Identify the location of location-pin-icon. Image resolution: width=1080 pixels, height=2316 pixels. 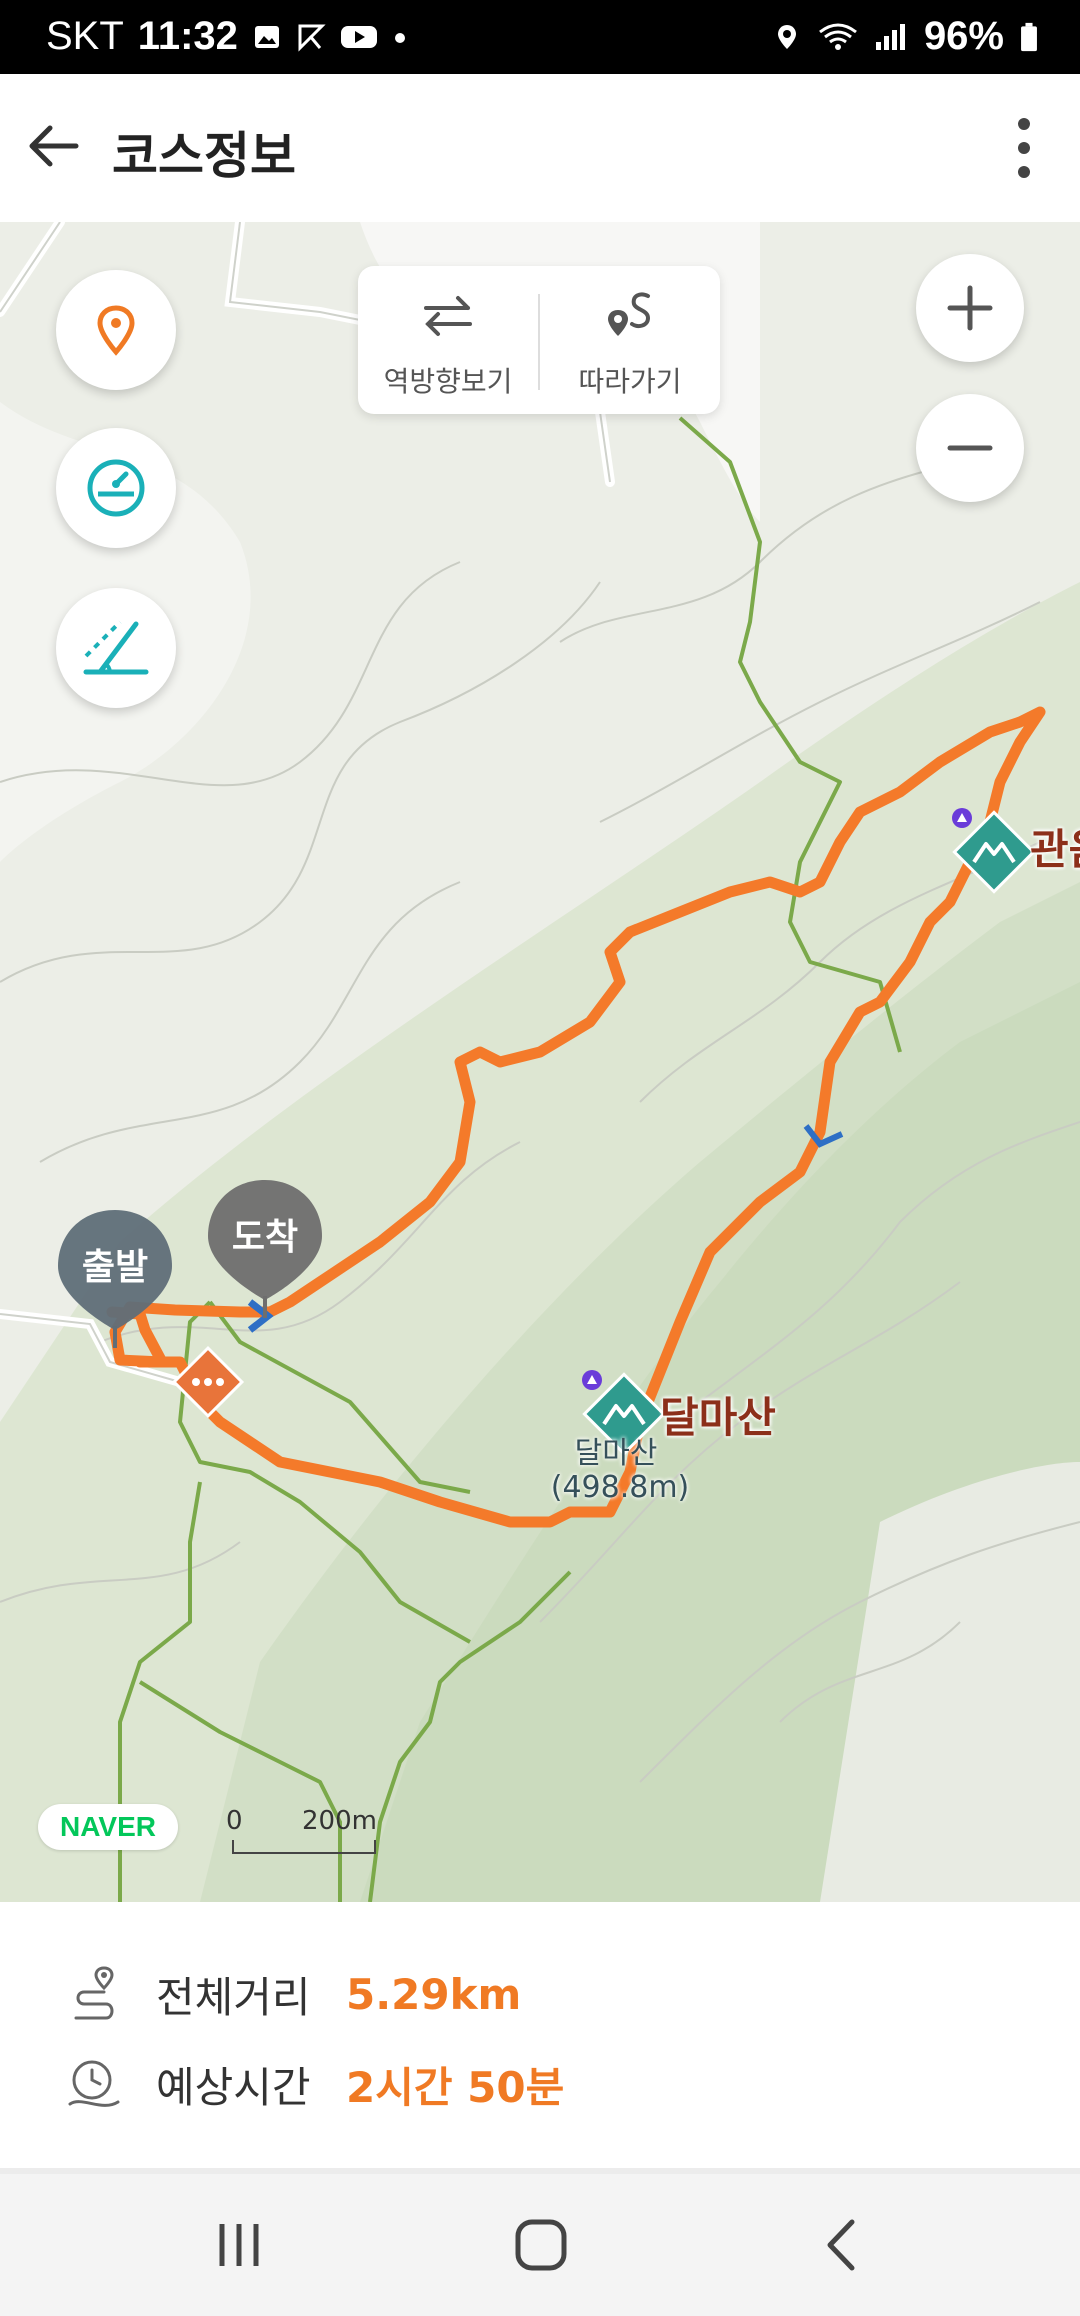
(116, 330).